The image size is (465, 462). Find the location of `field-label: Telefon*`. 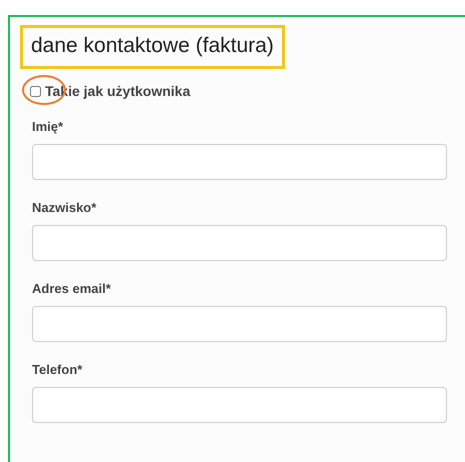

field-label: Telefon* is located at coordinates (58, 369).